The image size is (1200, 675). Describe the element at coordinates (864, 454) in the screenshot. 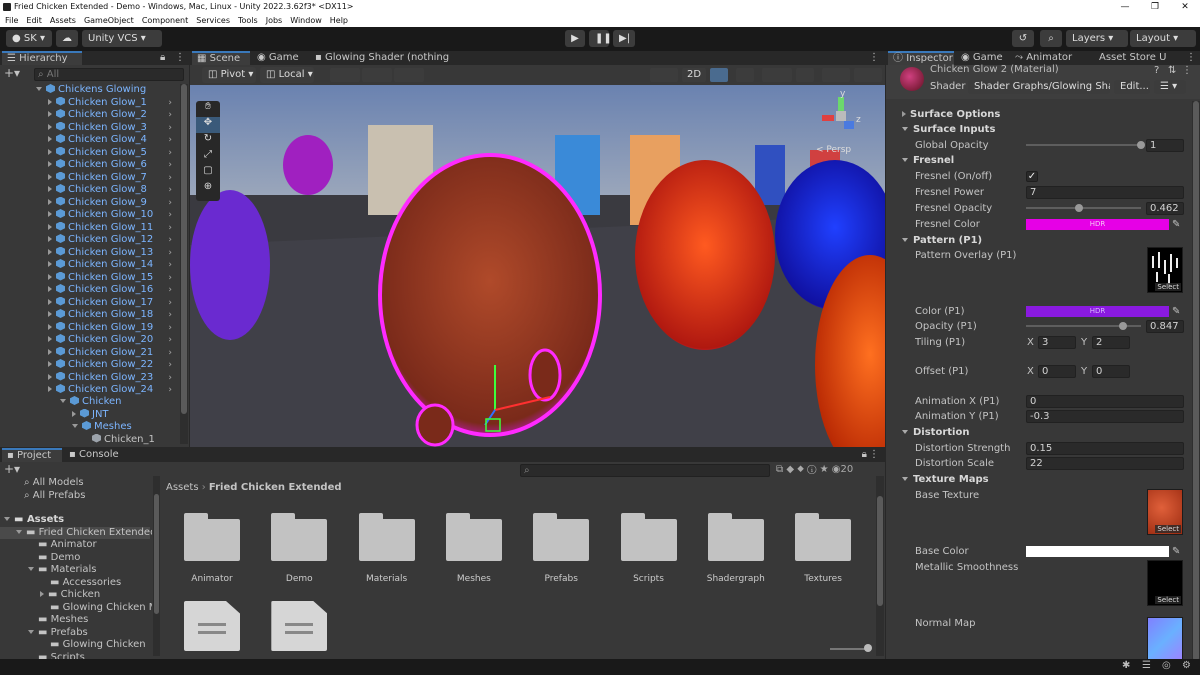

I see `project-lock-icon: 🔒︎` at that location.